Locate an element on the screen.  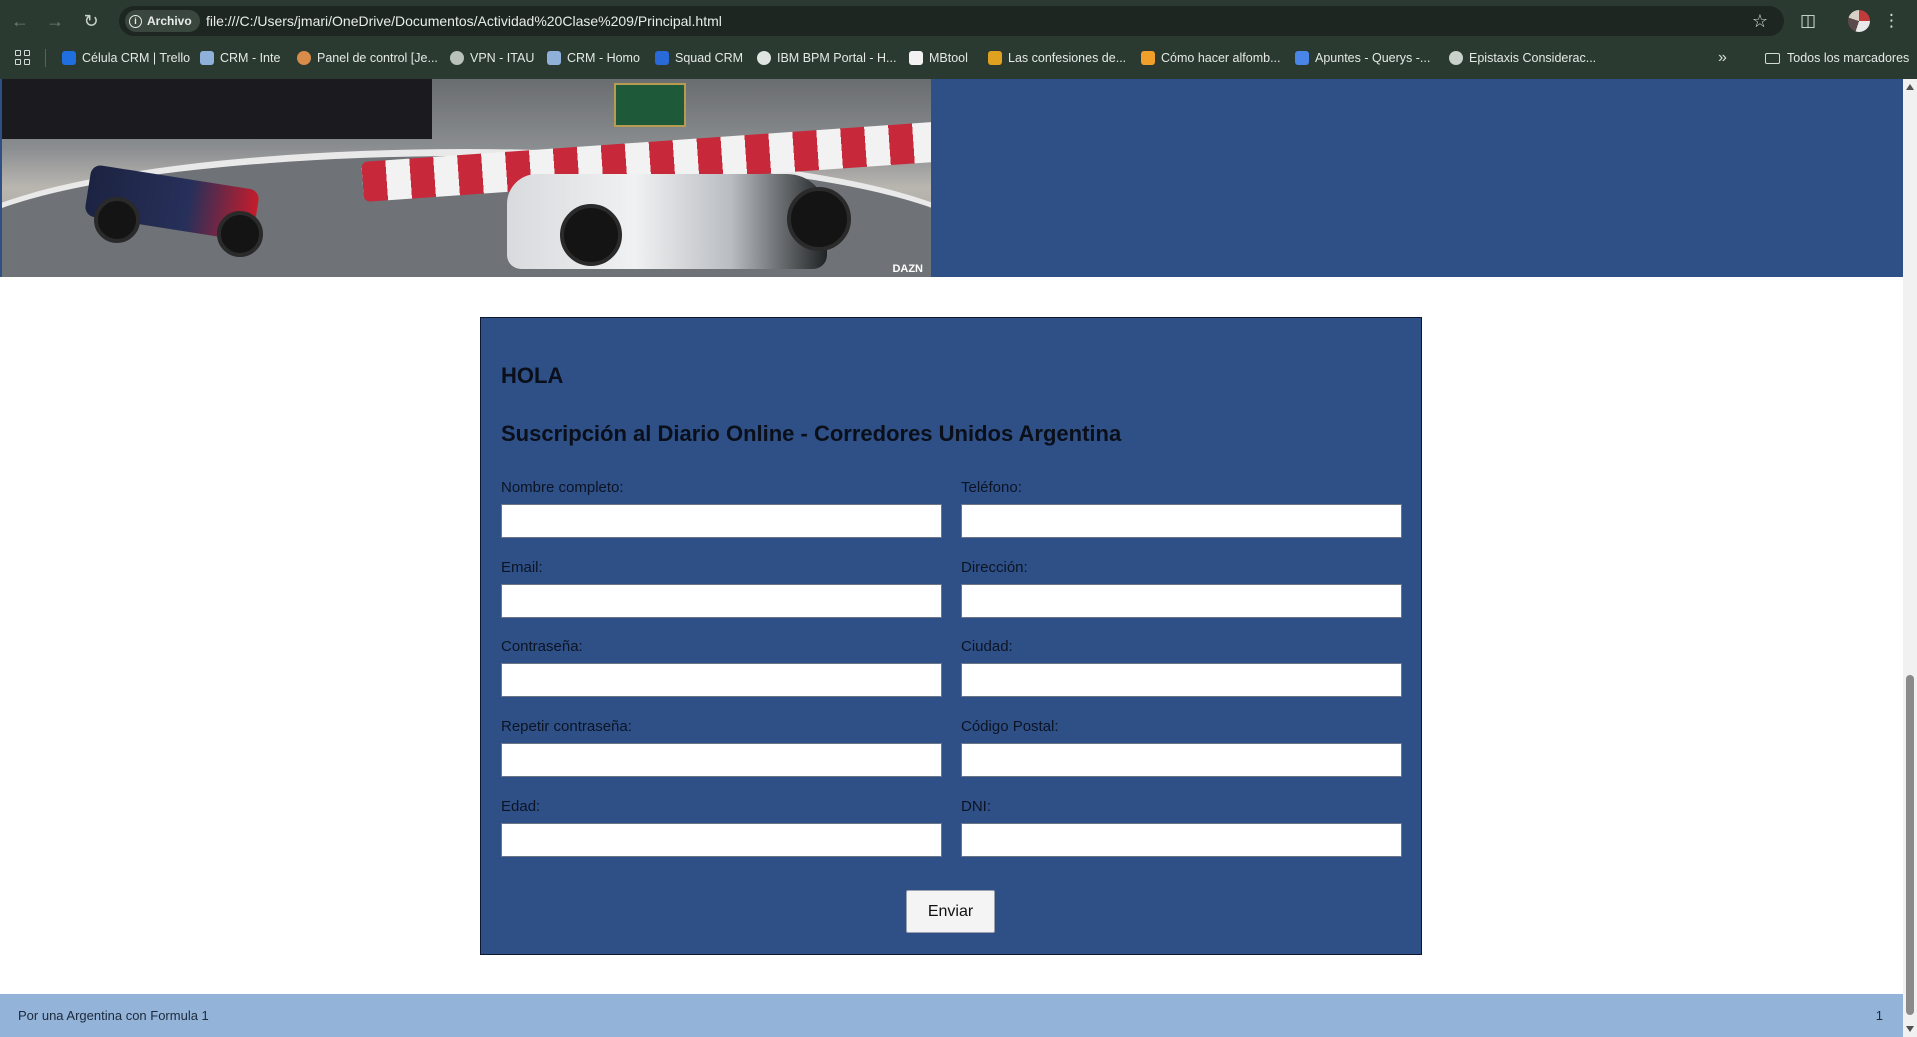
nombre-input is located at coordinates (721, 521).